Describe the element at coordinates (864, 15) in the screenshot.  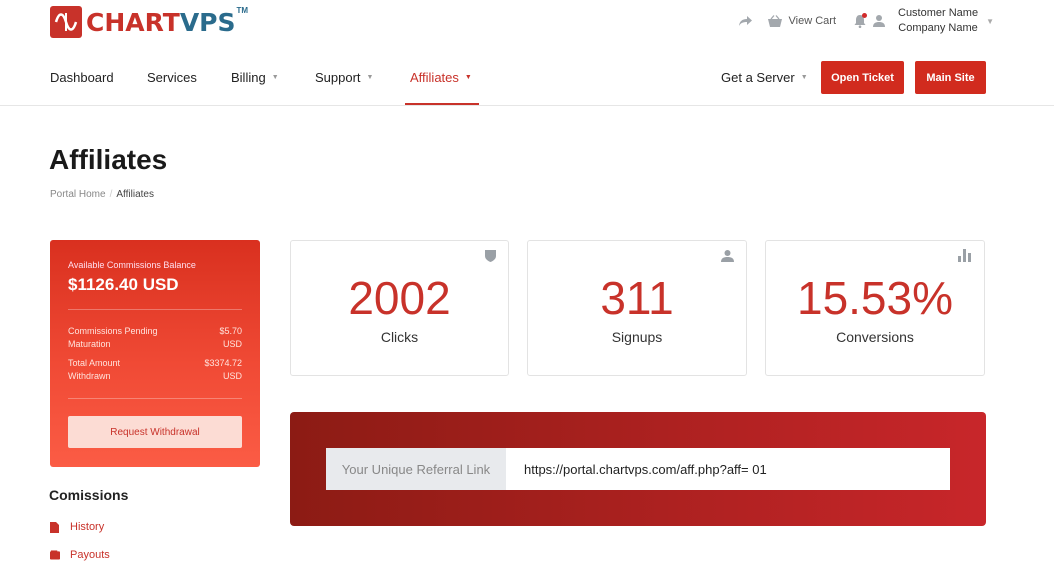
I see `notification-dot` at that location.